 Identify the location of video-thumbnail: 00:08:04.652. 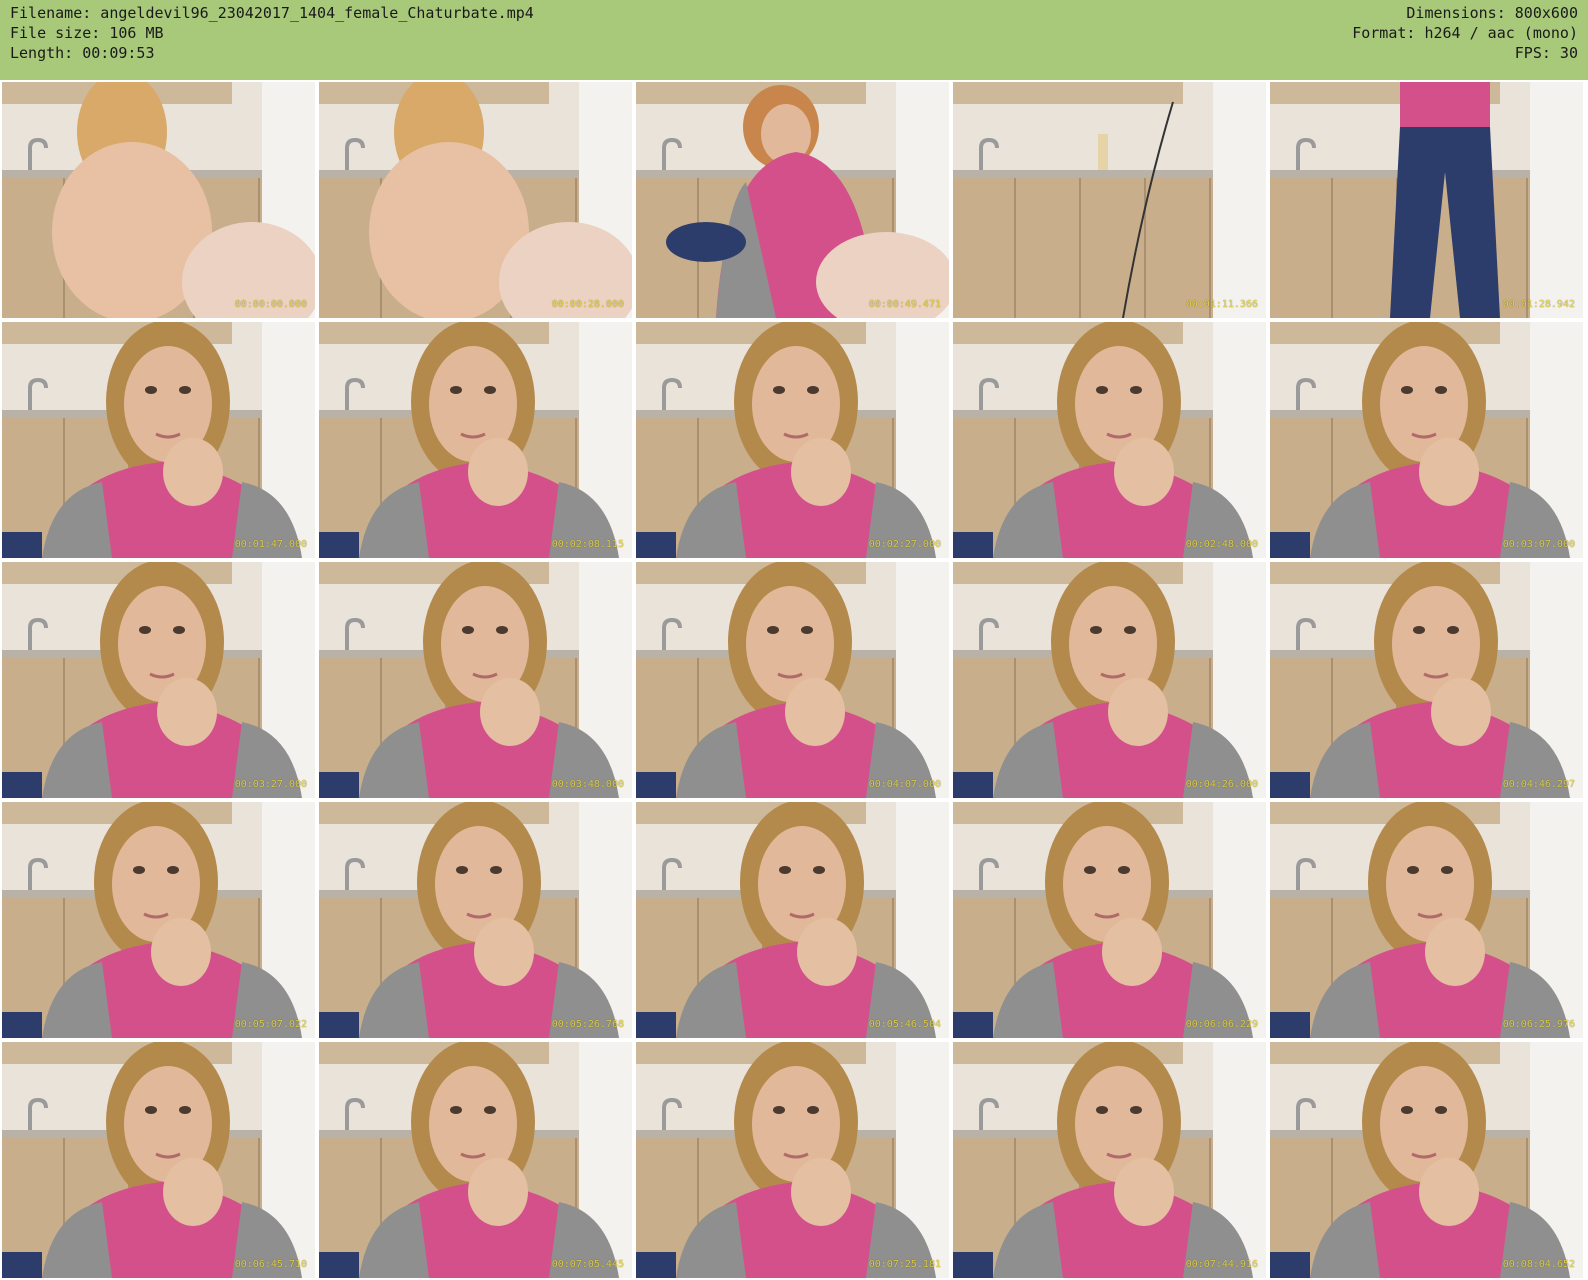
(1426, 1160).